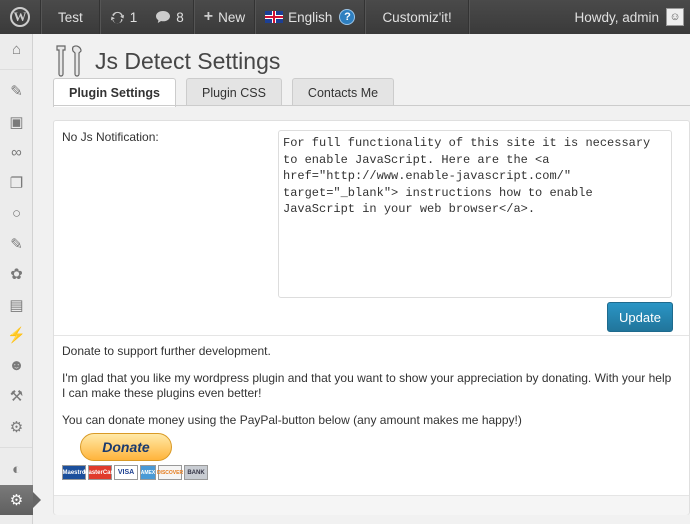 The height and width of the screenshot is (524, 690). I want to click on howdy-label: Howdy, admin, so click(616, 17).